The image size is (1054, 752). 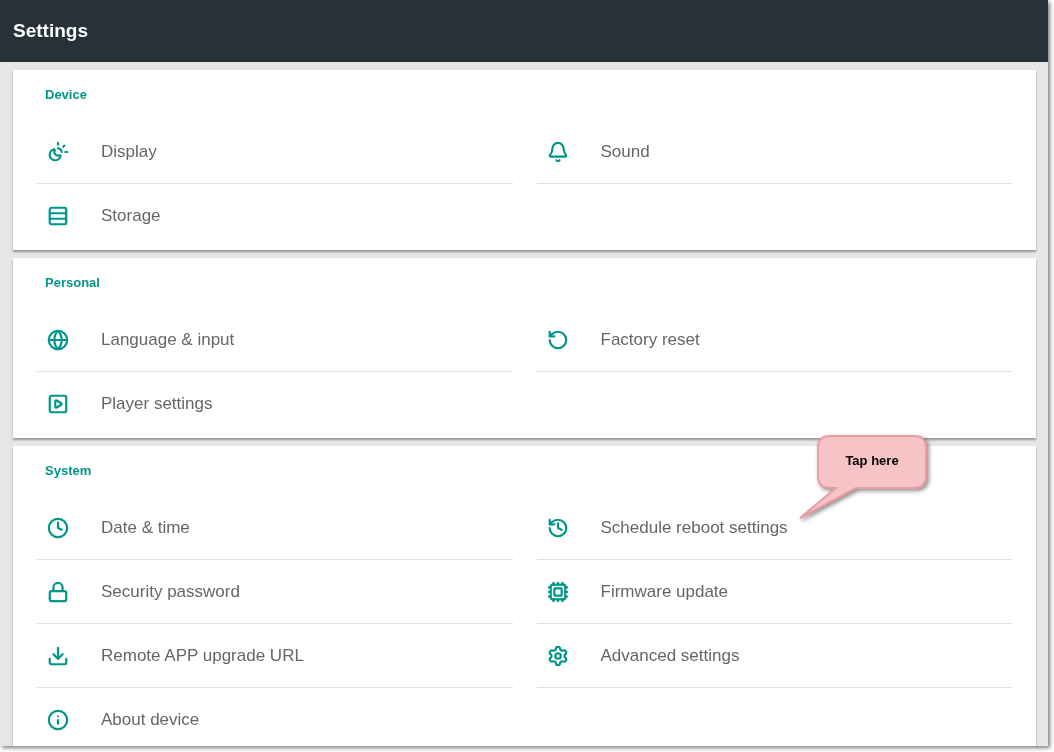 What do you see at coordinates (72, 283) in the screenshot?
I see `section-title: Personal` at bounding box center [72, 283].